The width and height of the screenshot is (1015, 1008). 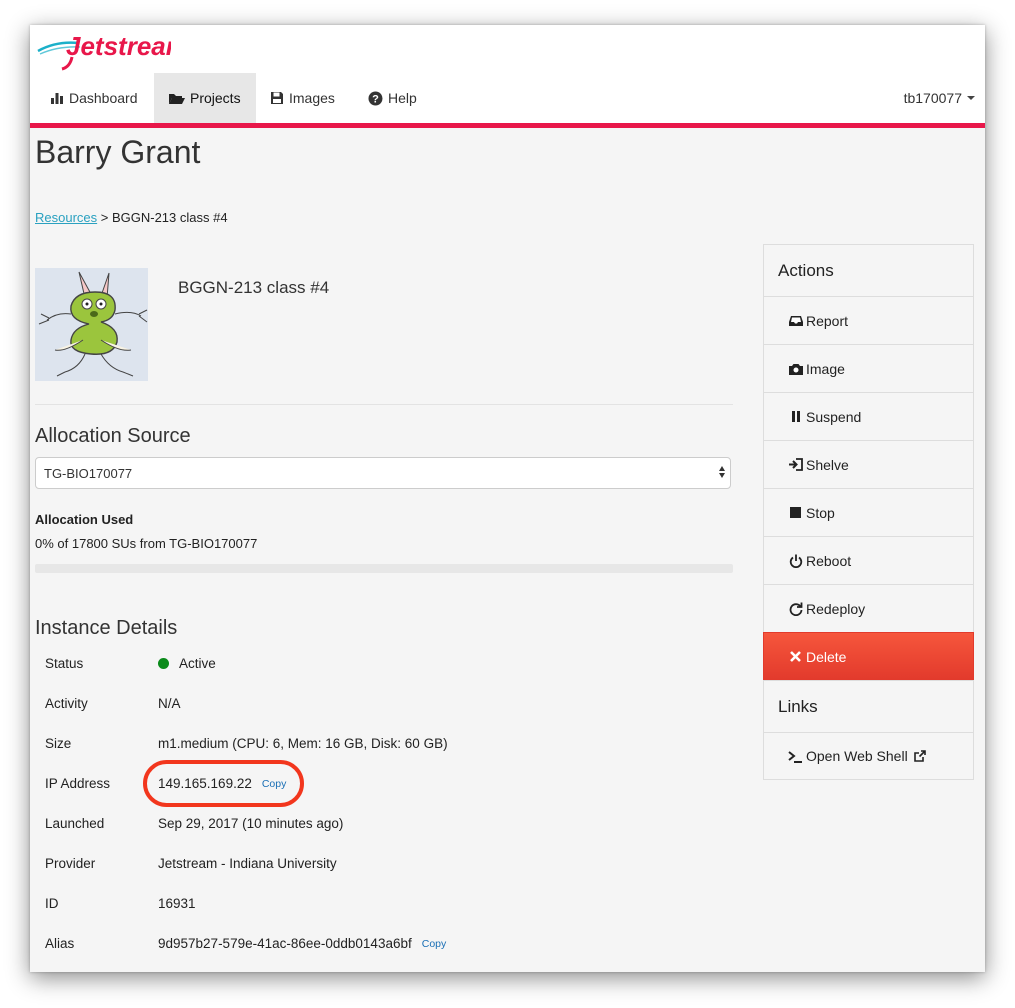 I want to click on actions-title: Actions, so click(x=868, y=270).